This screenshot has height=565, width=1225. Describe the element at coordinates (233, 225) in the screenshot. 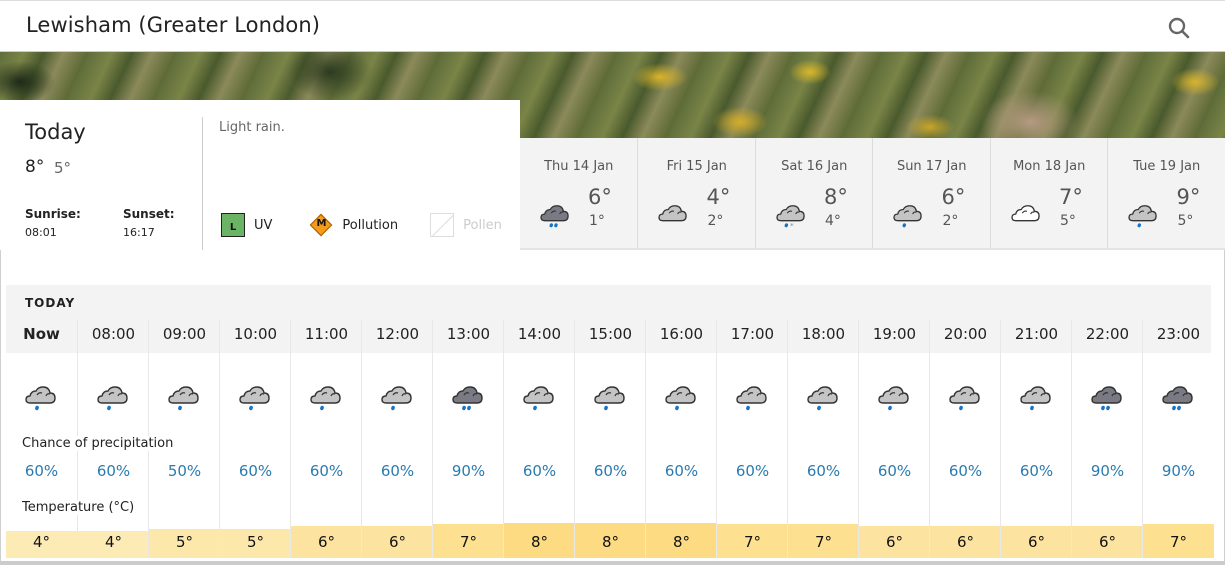

I see `uv-badge: L` at that location.